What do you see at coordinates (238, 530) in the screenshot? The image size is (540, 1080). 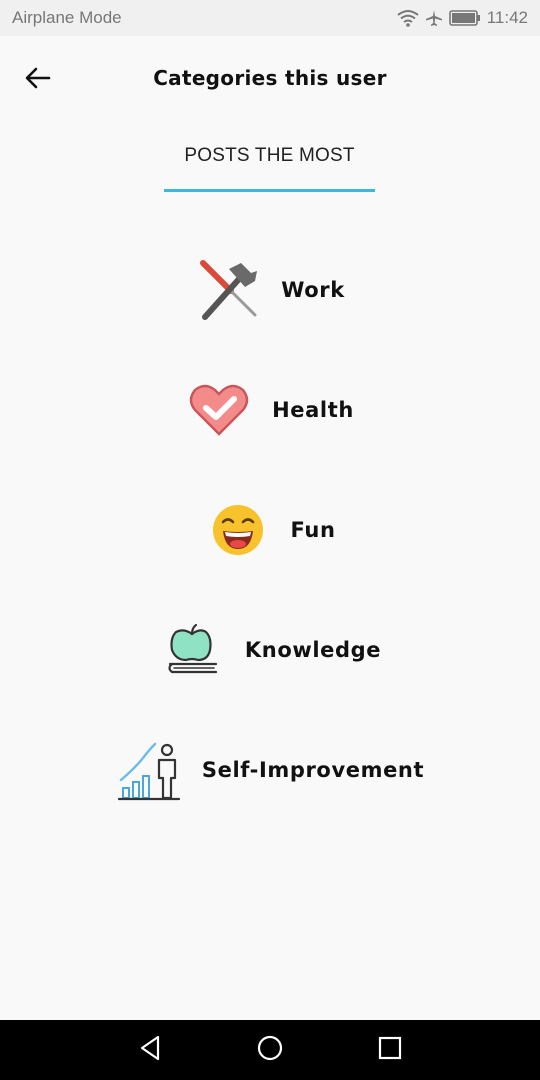 I see `laughing-face-icon` at bounding box center [238, 530].